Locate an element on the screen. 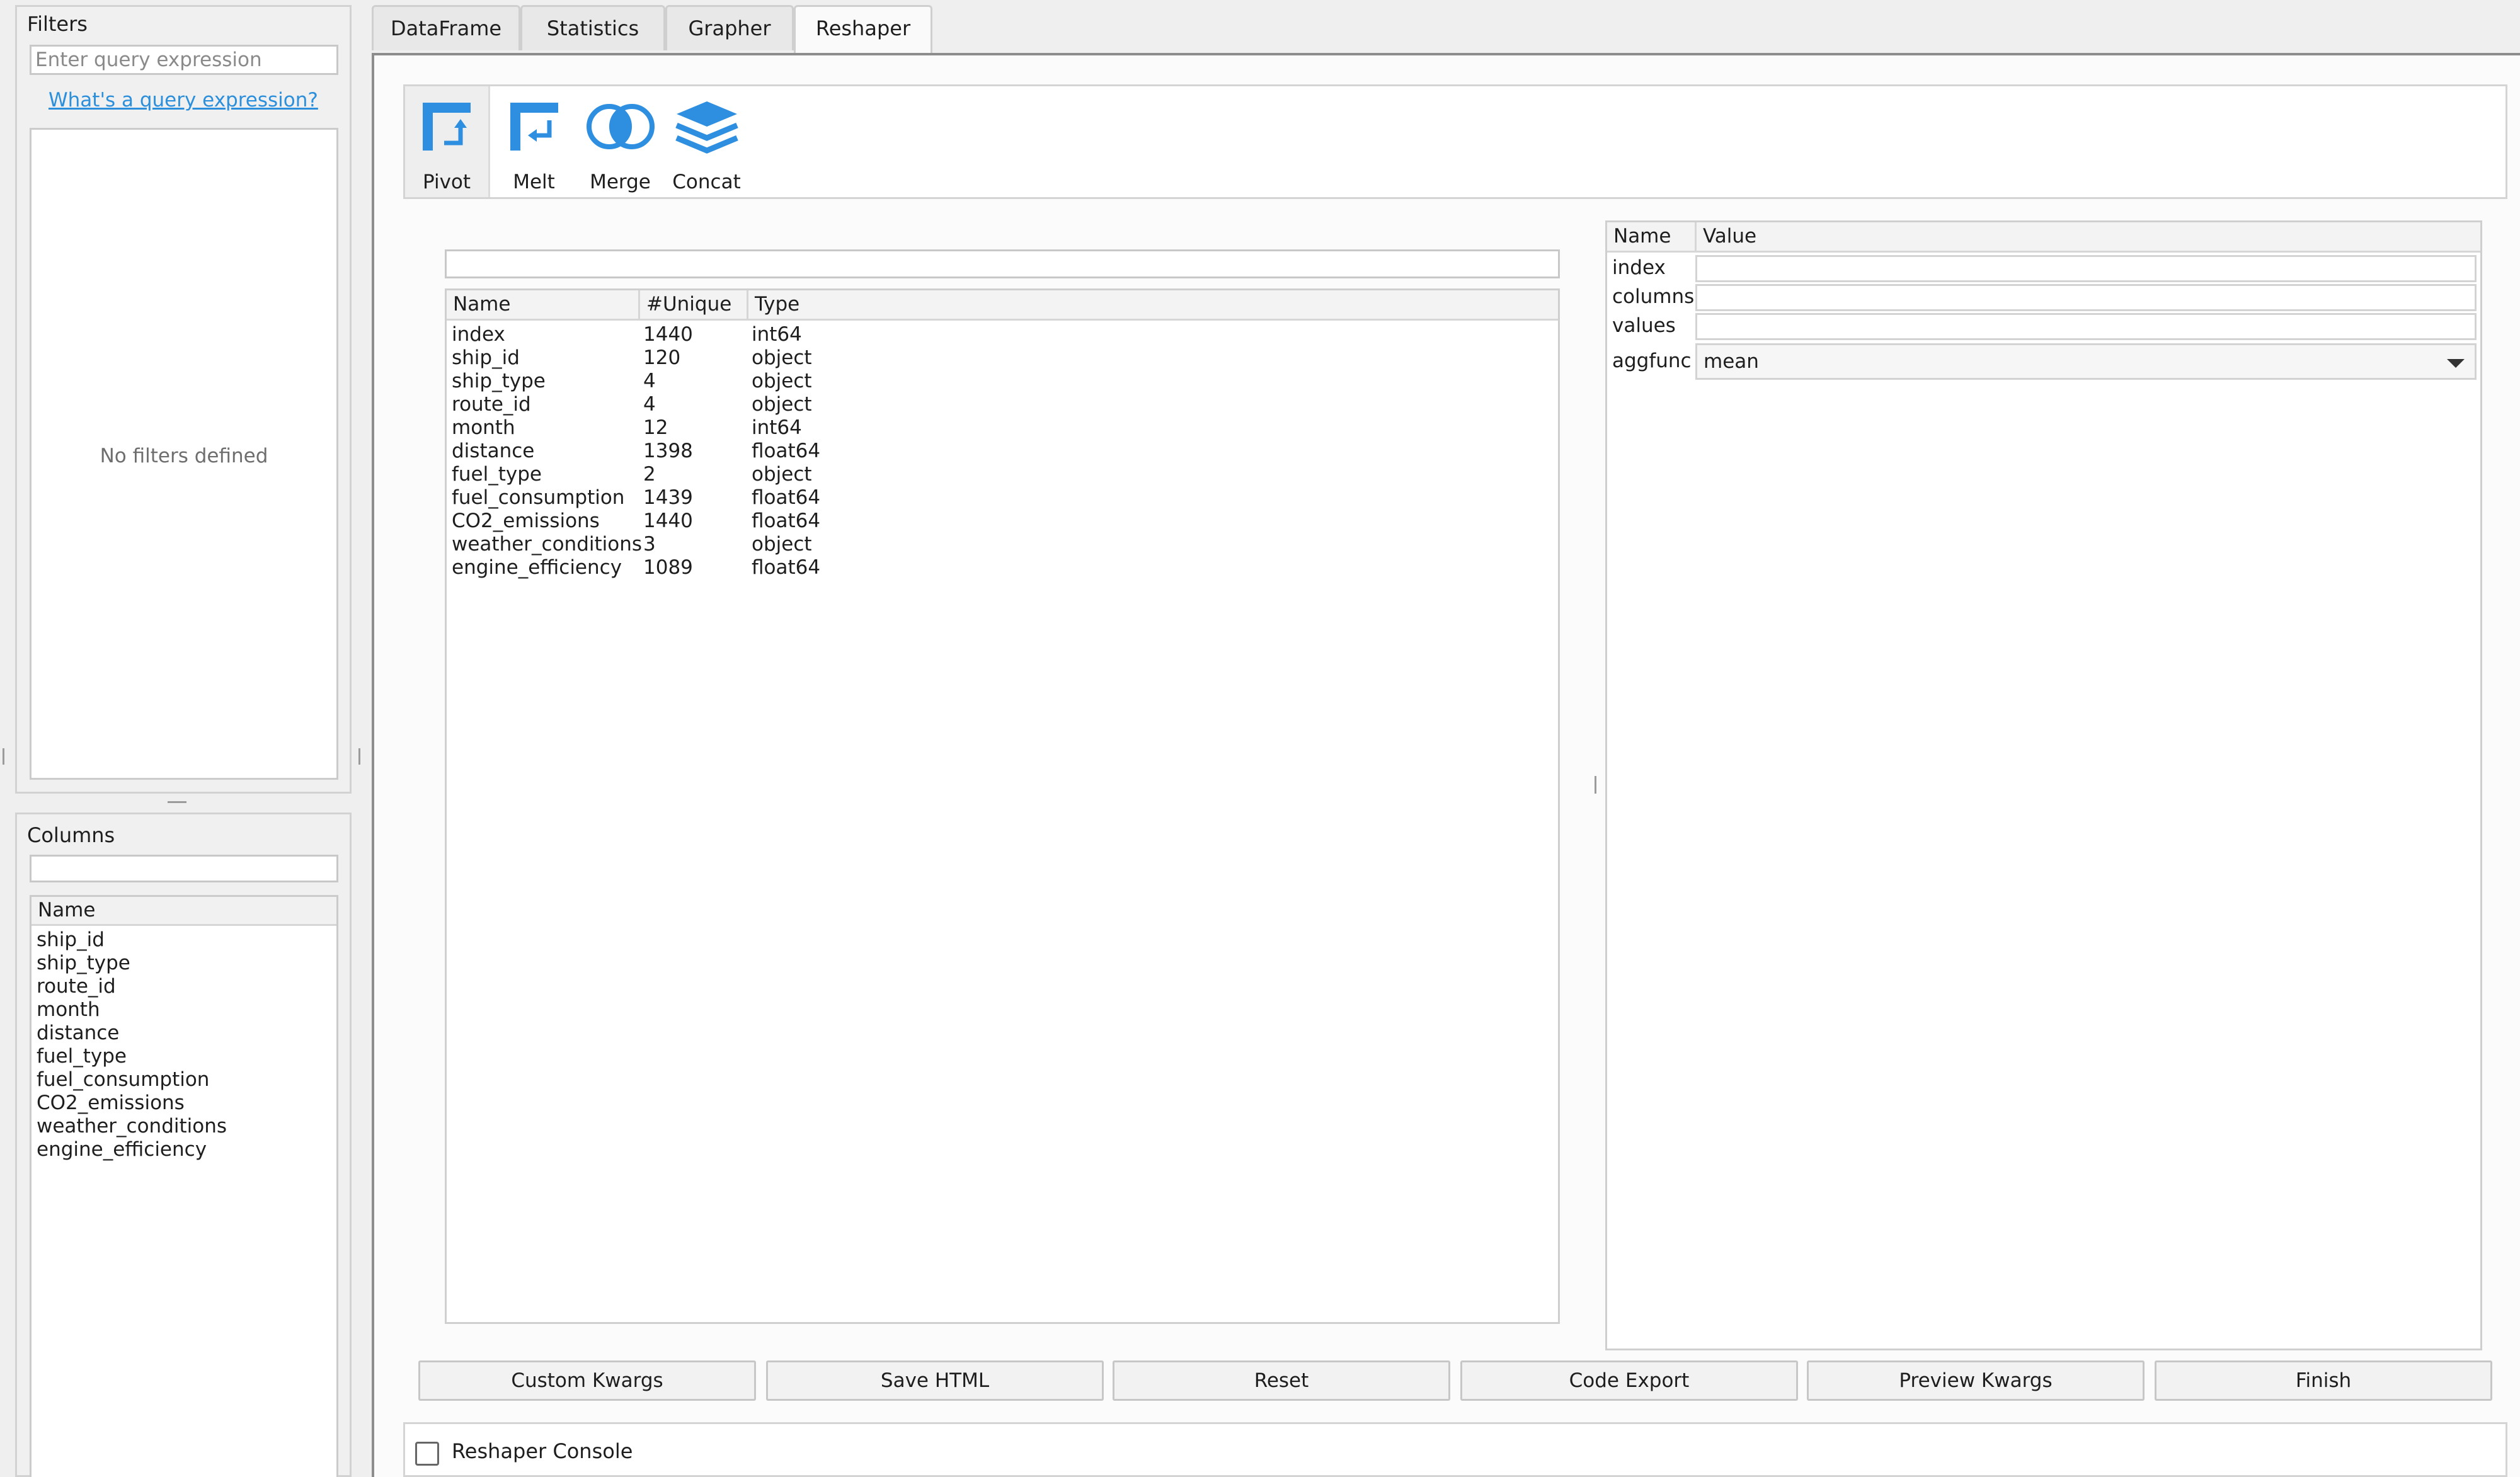  columns-list-header: Name is located at coordinates (184, 911).